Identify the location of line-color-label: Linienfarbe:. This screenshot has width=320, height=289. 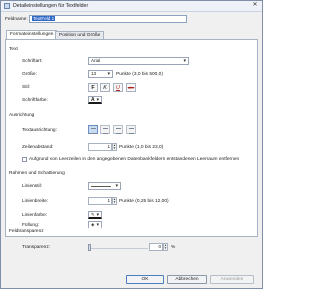
(35, 215).